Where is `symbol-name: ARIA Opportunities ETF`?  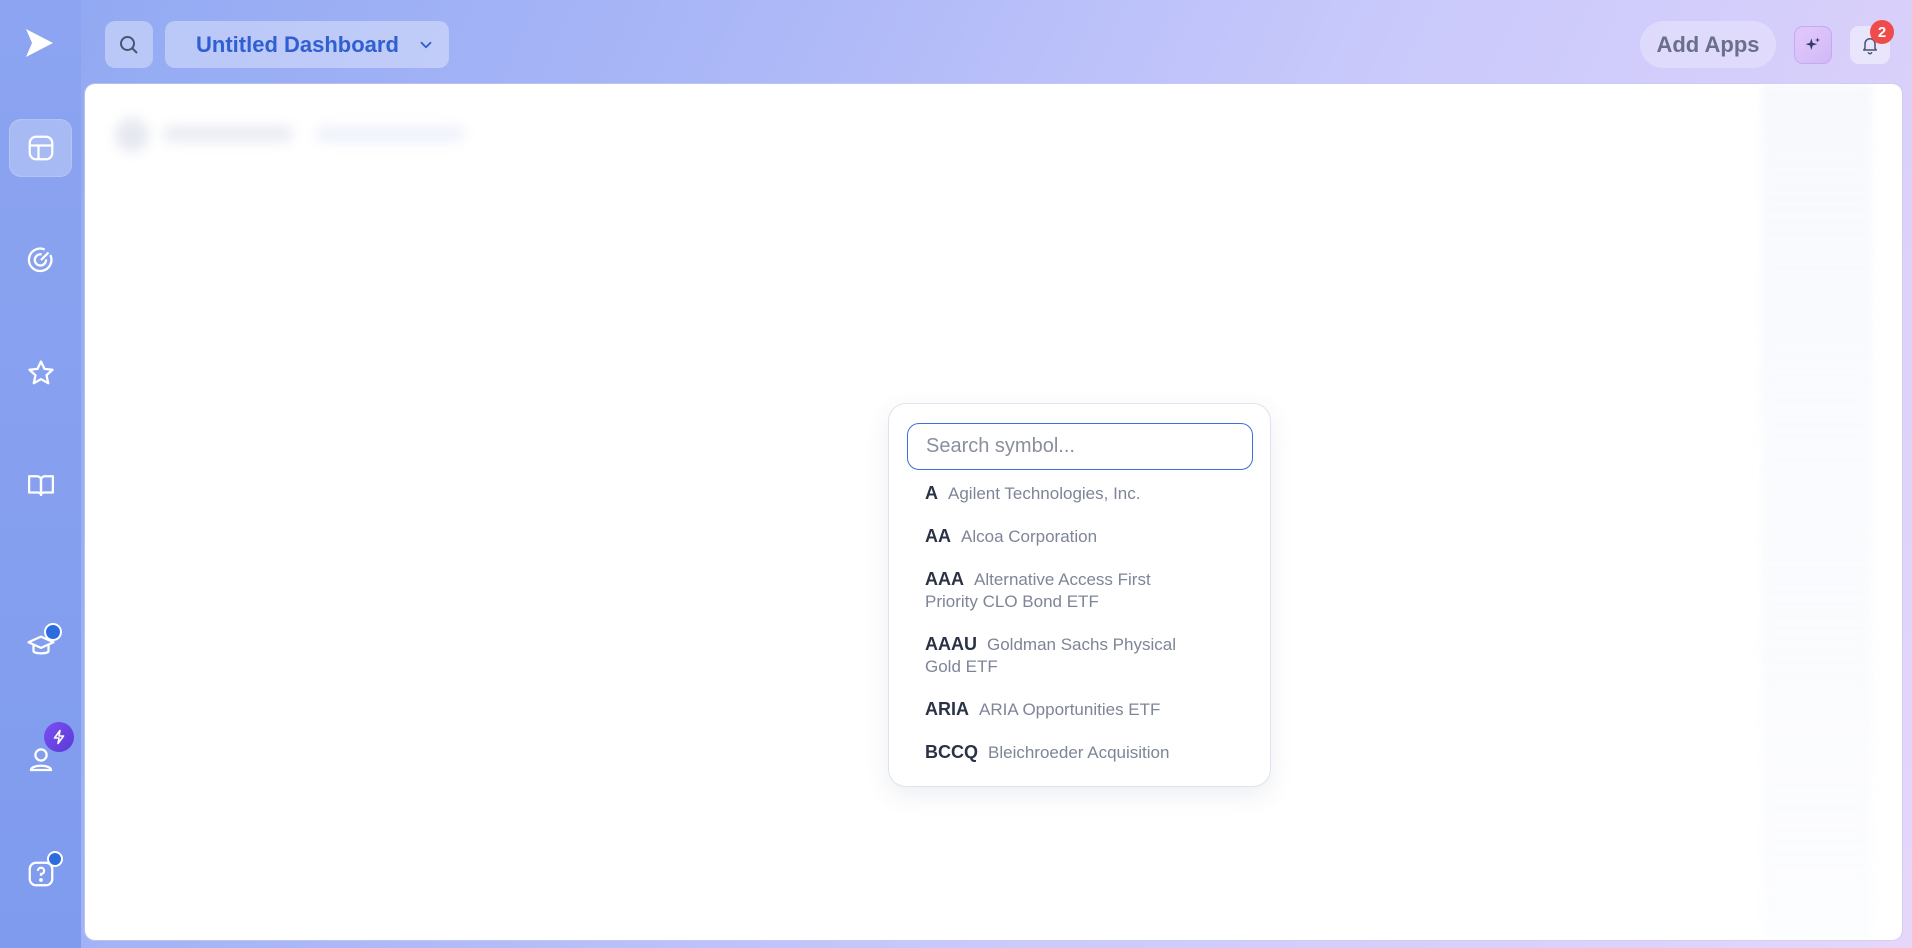
symbol-name: ARIA Opportunities ETF is located at coordinates (1070, 709).